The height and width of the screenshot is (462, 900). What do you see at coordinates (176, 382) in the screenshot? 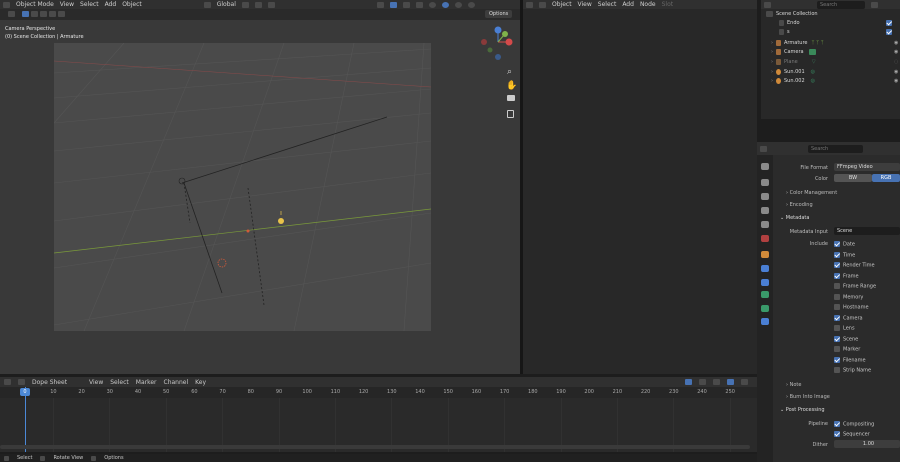
I see `menu-channel: Channel` at bounding box center [176, 382].